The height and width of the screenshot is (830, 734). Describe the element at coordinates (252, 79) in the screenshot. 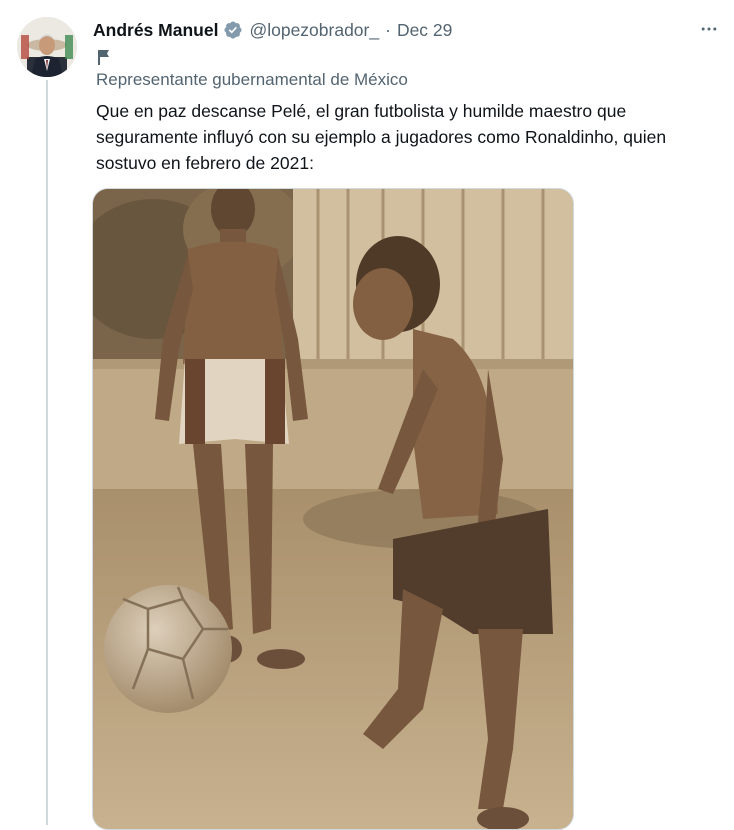

I see `affiliation-label: Representante gubernamental de México` at that location.